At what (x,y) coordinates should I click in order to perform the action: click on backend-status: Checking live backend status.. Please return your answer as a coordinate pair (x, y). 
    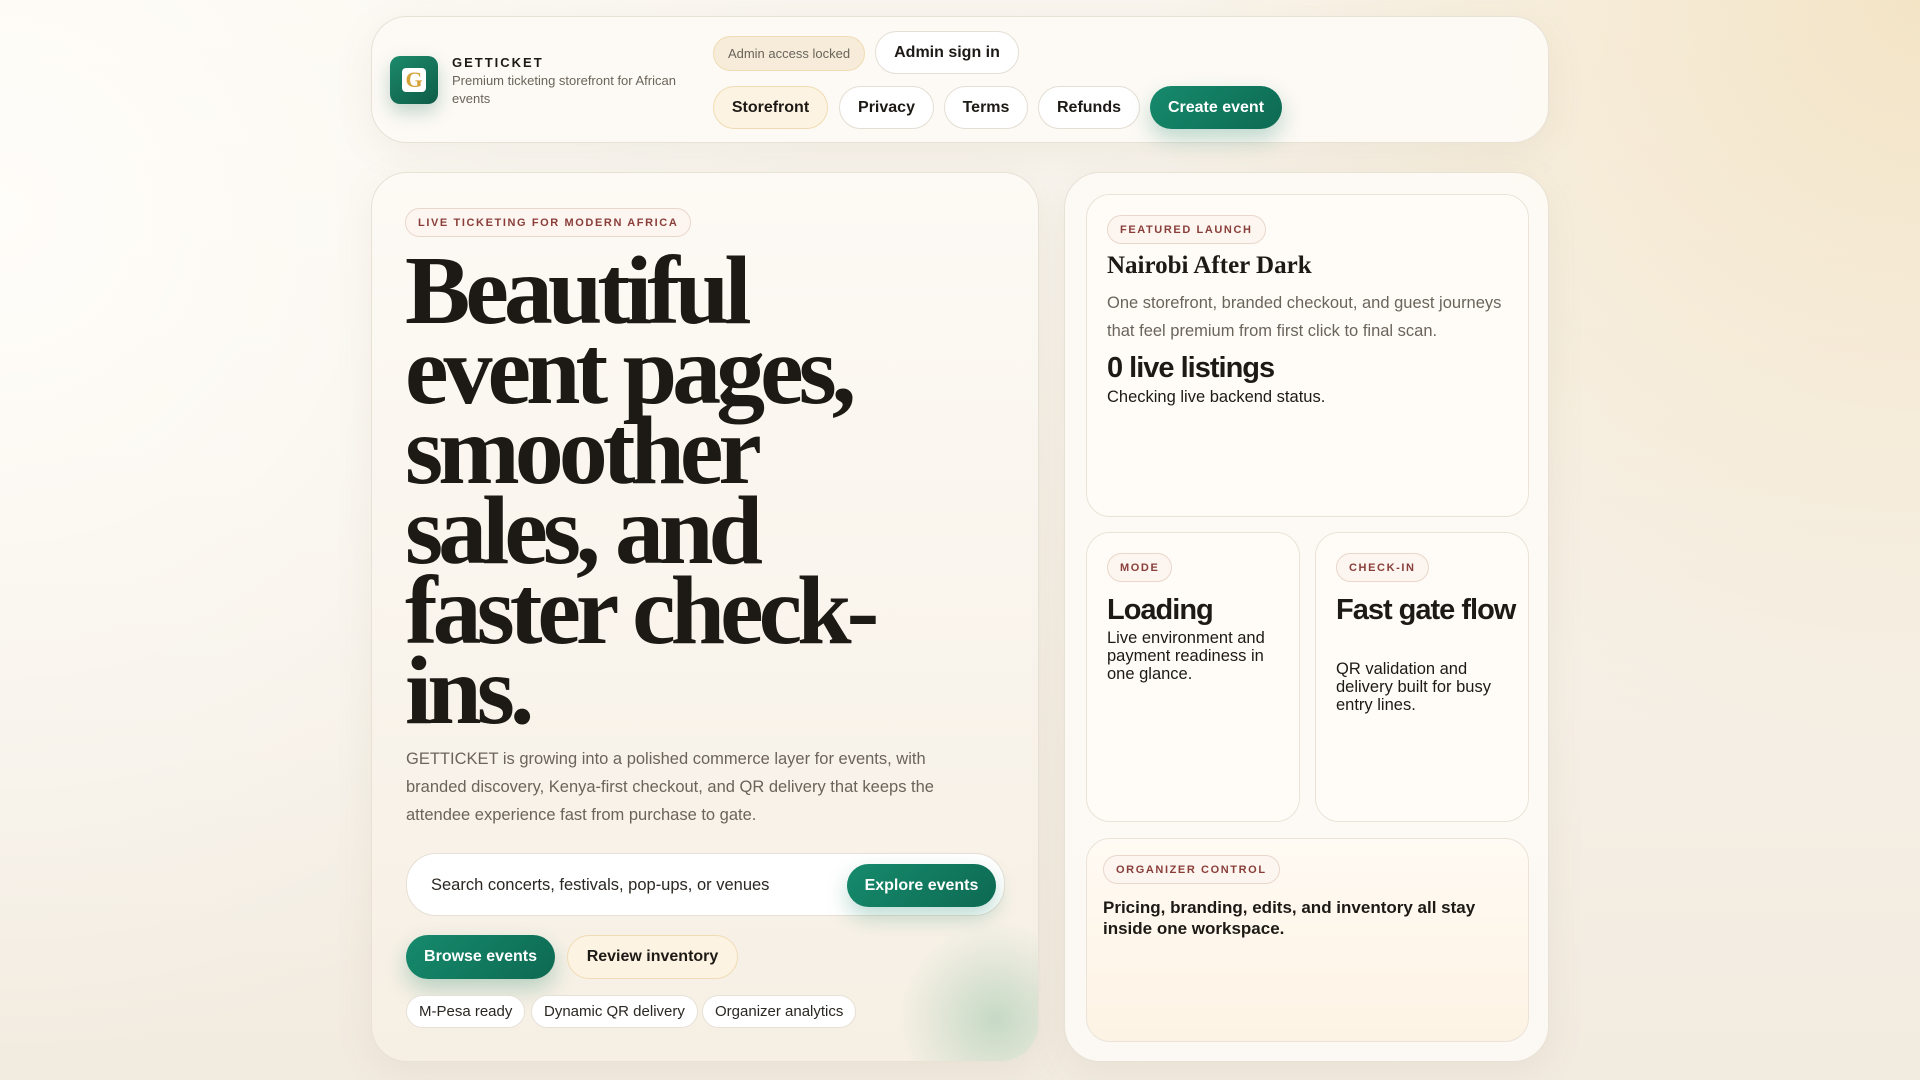
    Looking at the image, I should click on (1216, 397).